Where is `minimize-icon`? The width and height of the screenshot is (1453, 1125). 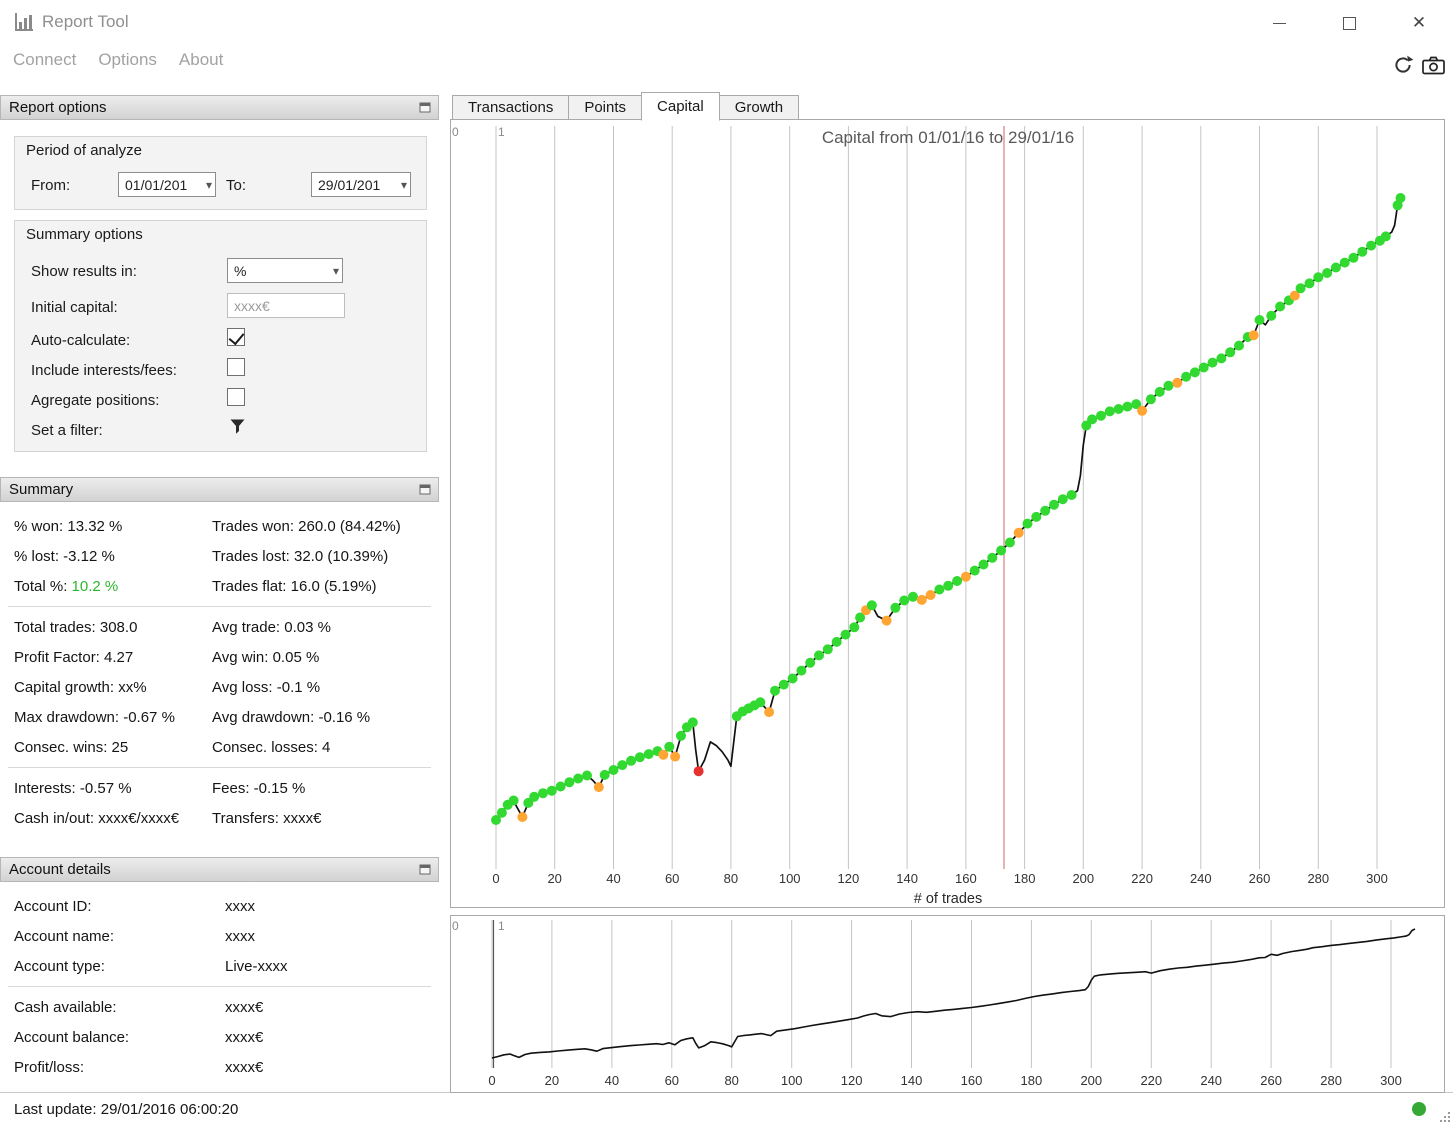
minimize-icon is located at coordinates (1279, 23).